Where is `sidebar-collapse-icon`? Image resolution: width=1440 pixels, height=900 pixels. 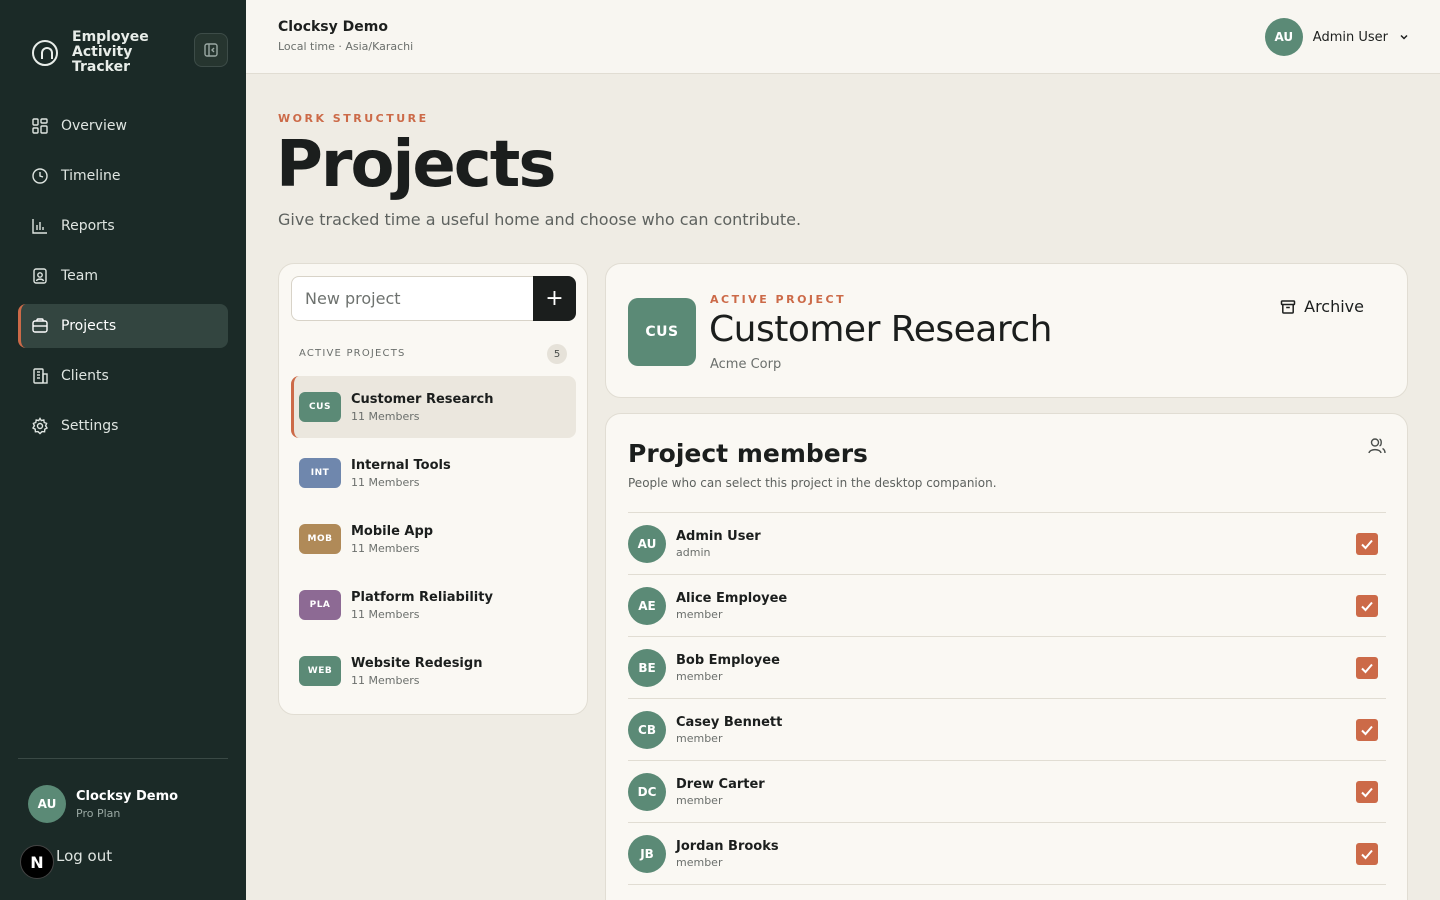 sidebar-collapse-icon is located at coordinates (211, 50).